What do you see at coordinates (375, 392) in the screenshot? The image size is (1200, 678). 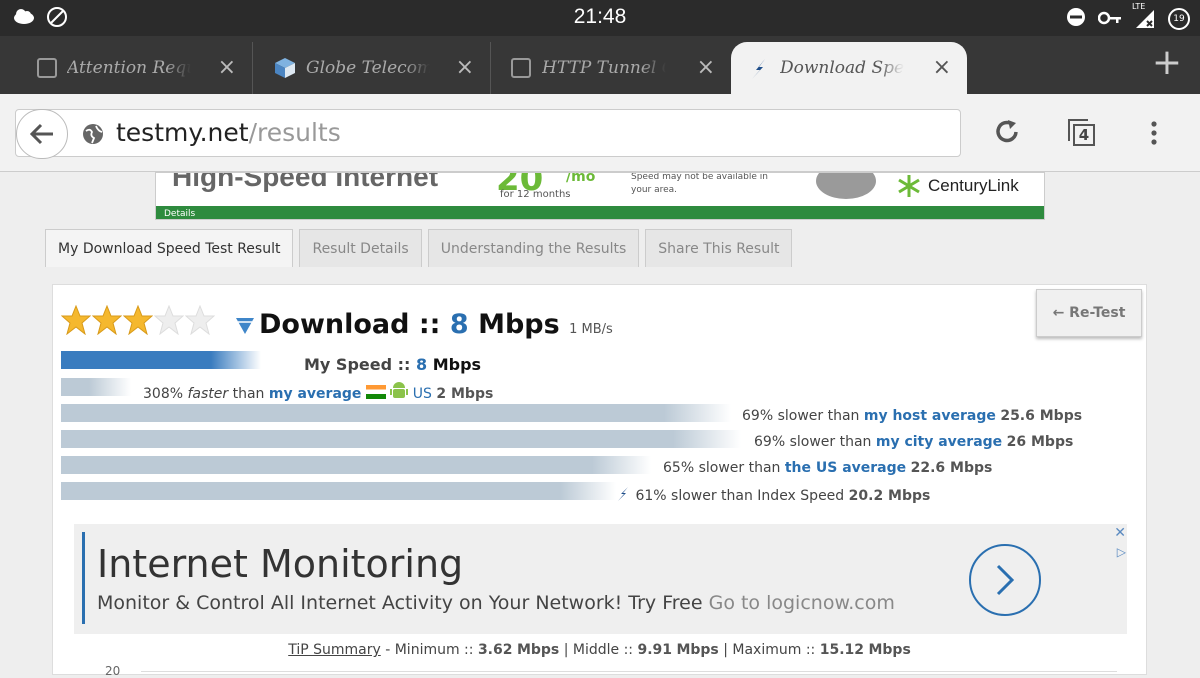 I see `india-flag-icon` at bounding box center [375, 392].